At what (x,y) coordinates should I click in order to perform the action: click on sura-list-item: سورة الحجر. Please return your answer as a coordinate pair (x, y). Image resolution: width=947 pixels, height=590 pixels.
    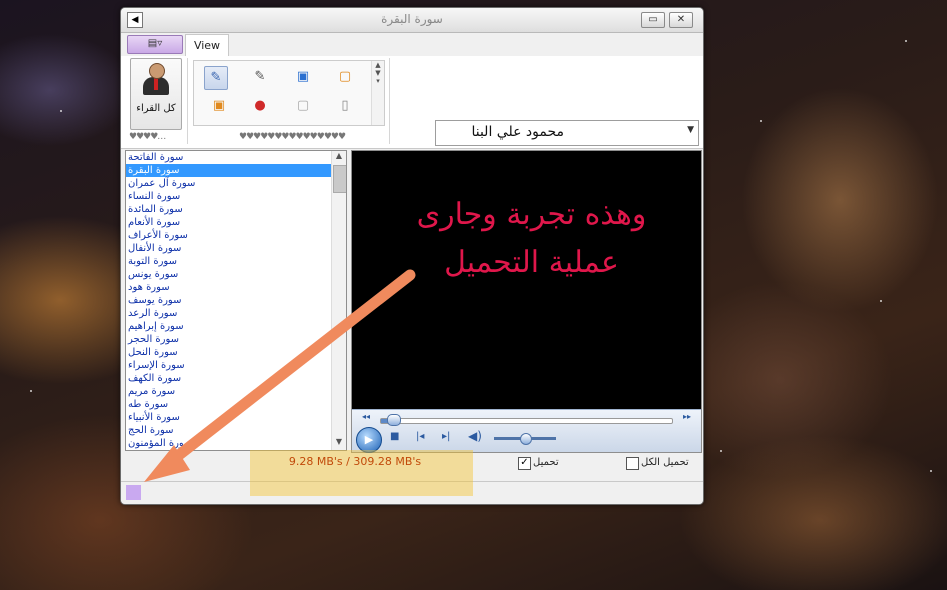
    Looking at the image, I should click on (236, 339).